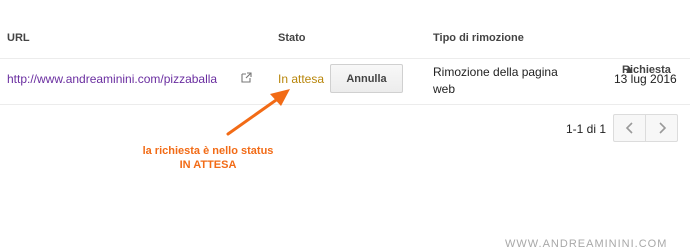 This screenshot has width=700, height=250. Describe the element at coordinates (586, 244) in the screenshot. I see `watermark: WWW.ANDREAMININI.COM` at that location.